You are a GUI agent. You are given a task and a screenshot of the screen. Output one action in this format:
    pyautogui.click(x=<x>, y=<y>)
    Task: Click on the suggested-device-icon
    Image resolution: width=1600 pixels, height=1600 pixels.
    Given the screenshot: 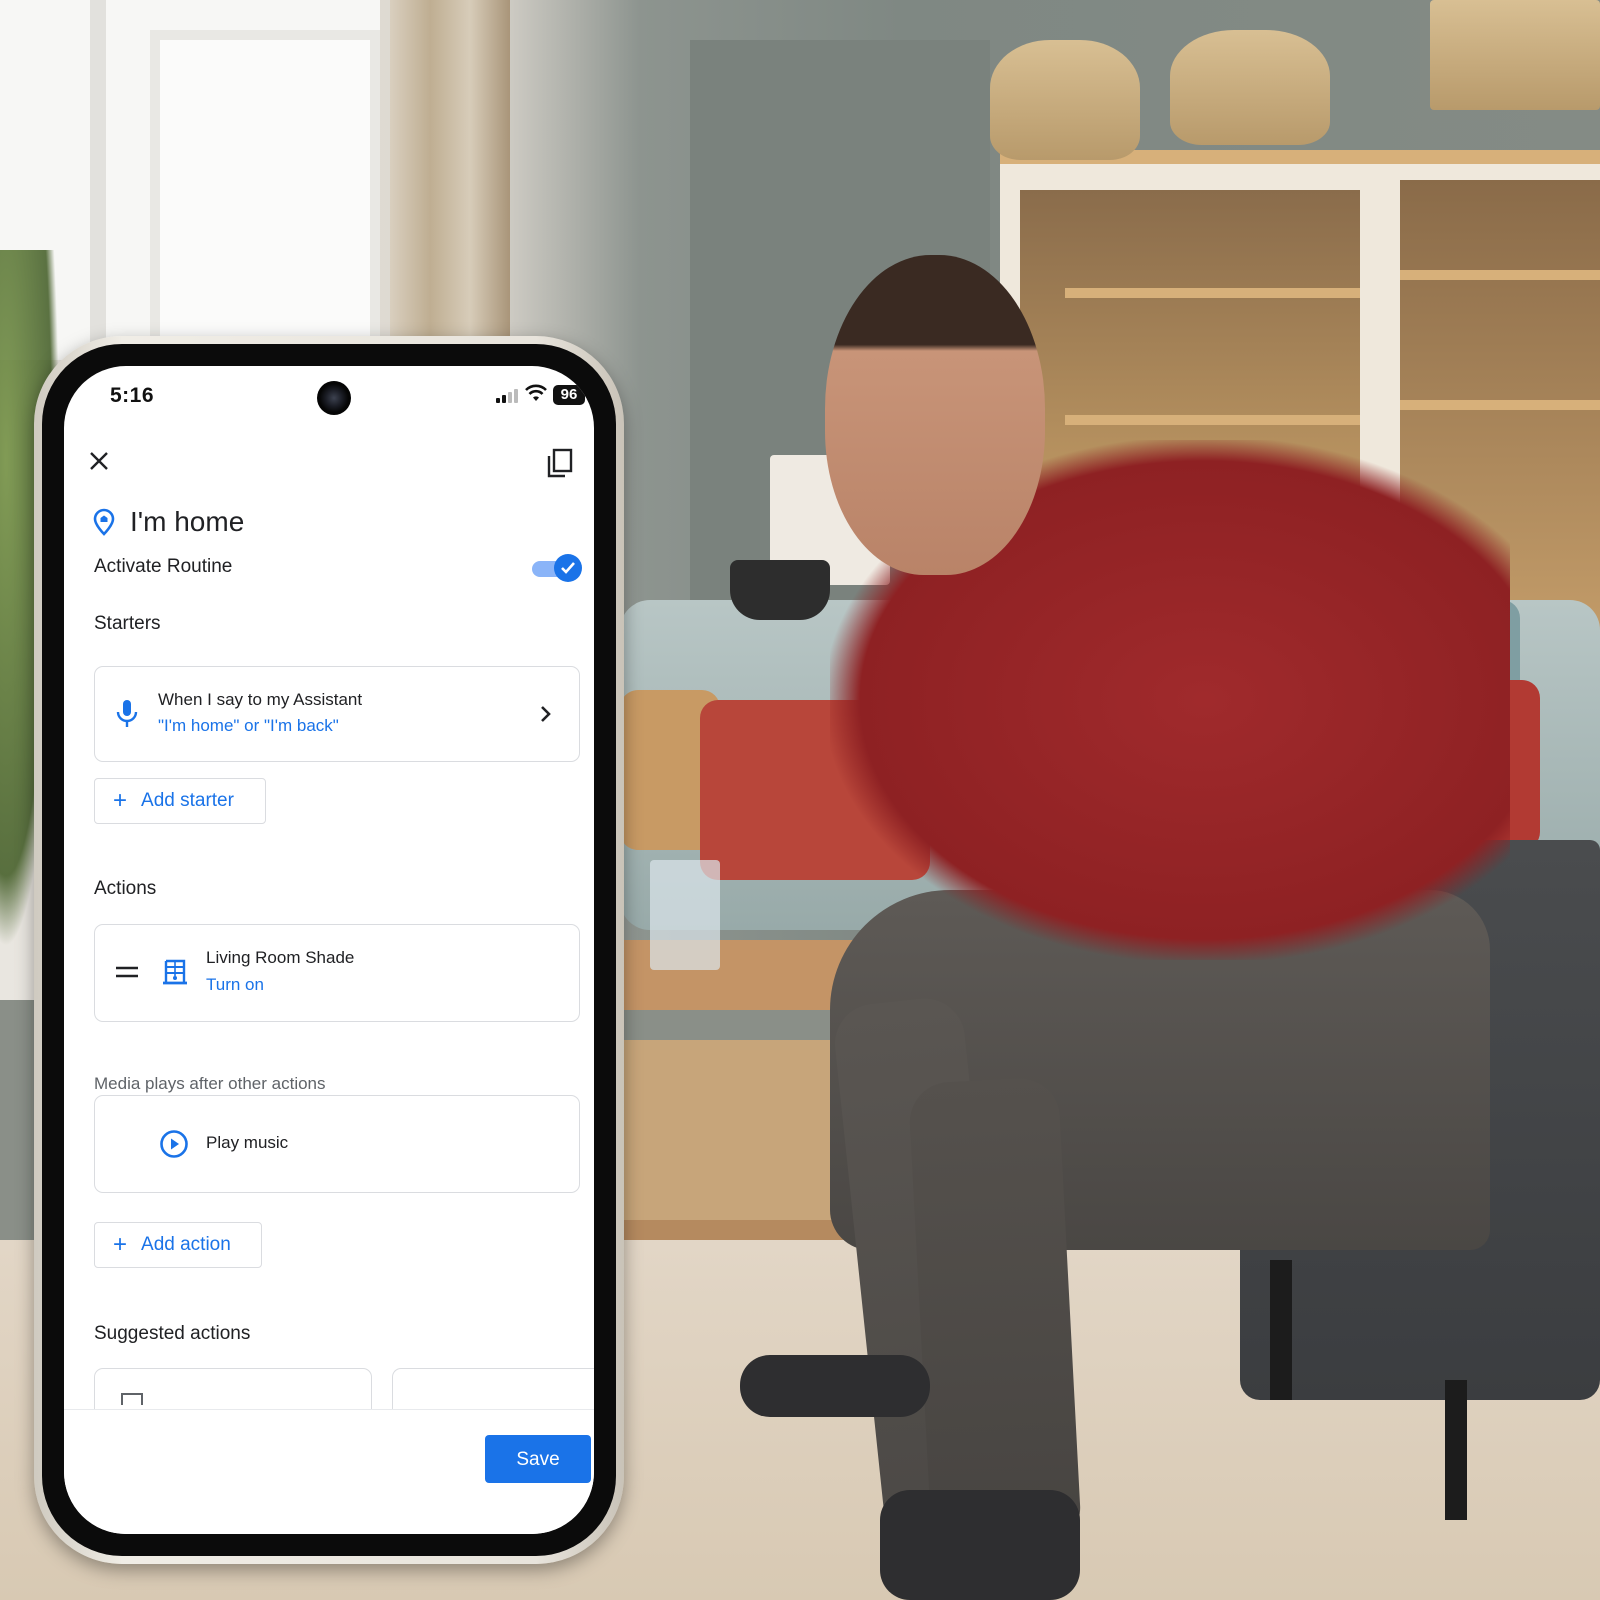 What is the action you would take?
    pyautogui.click(x=132, y=1399)
    